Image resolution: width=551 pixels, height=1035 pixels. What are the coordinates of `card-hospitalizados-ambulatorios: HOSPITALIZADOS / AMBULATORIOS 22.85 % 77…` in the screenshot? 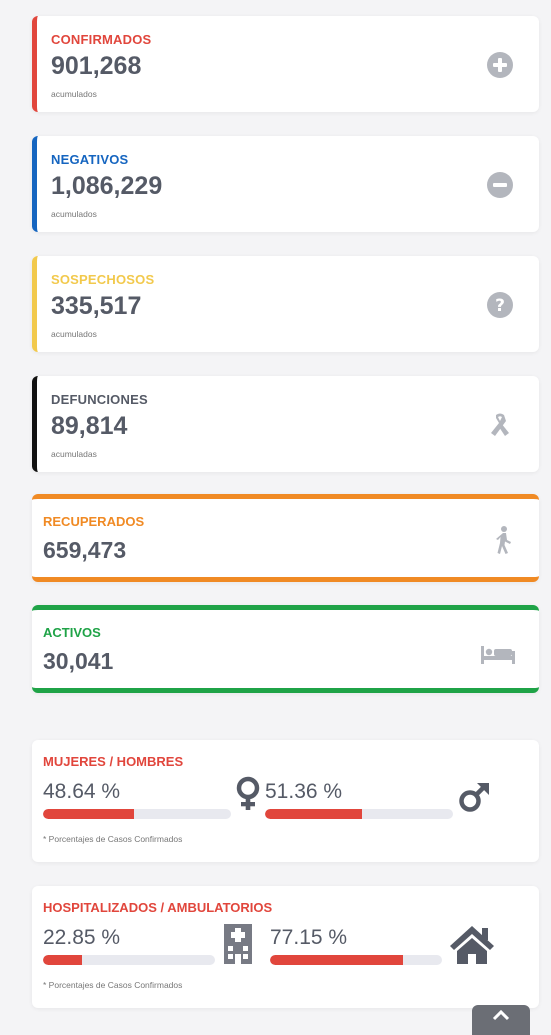 It's located at (285, 947).